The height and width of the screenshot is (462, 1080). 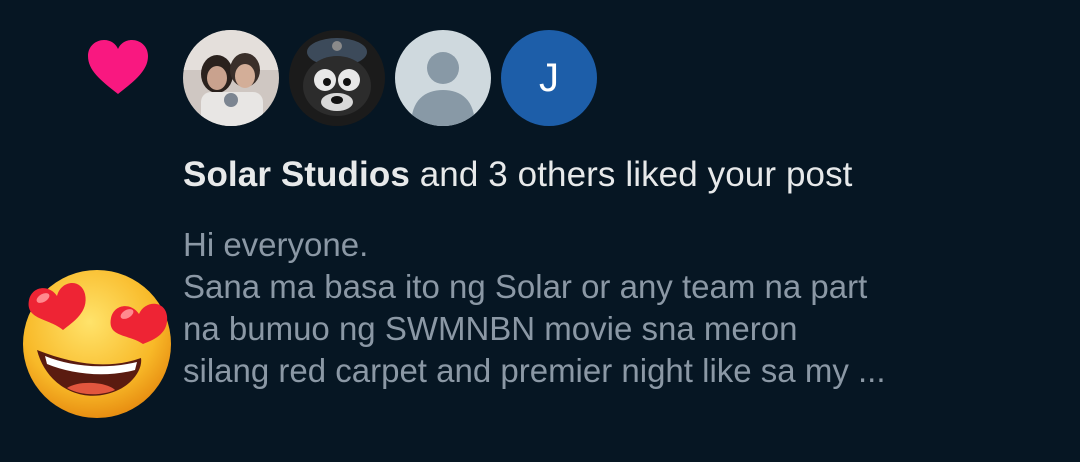 I want to click on avatar-initial: J, so click(x=549, y=77).